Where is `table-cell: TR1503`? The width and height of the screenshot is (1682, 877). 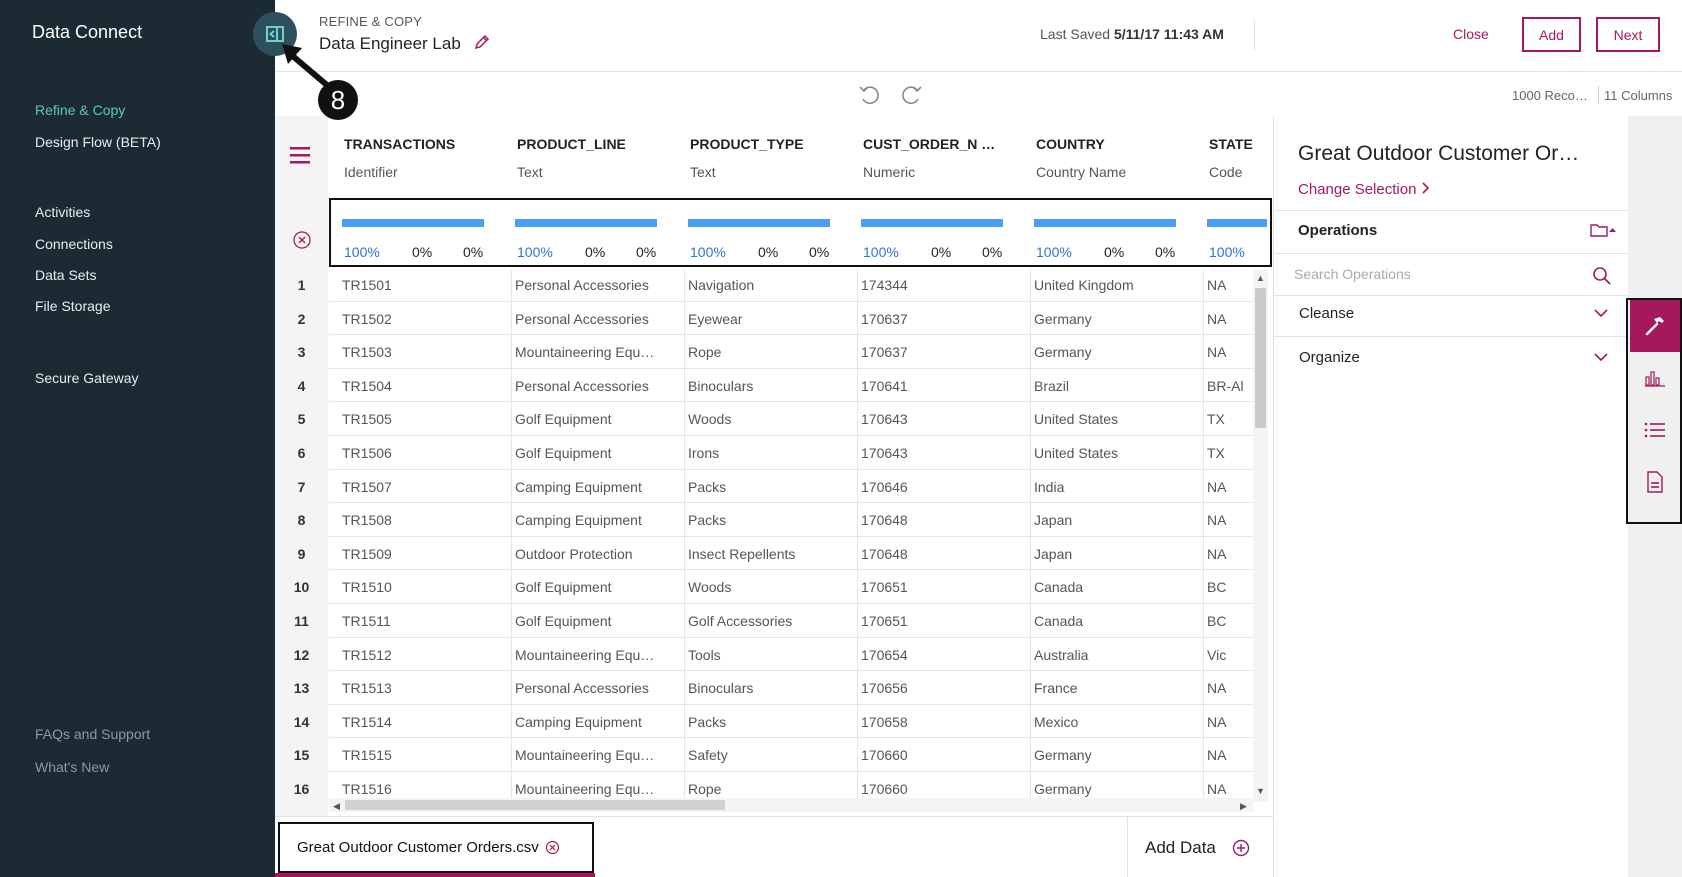
table-cell: TR1503 is located at coordinates (420, 352).